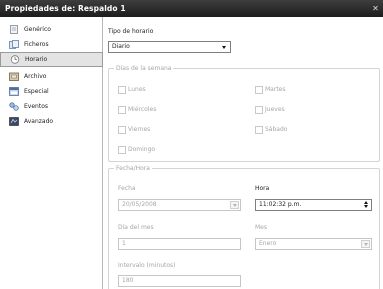 This screenshot has width=383, height=289. Describe the element at coordinates (191, 8) in the screenshot. I see `window-titlebar: Propiedades de: Respaldo 1 ✕` at that location.